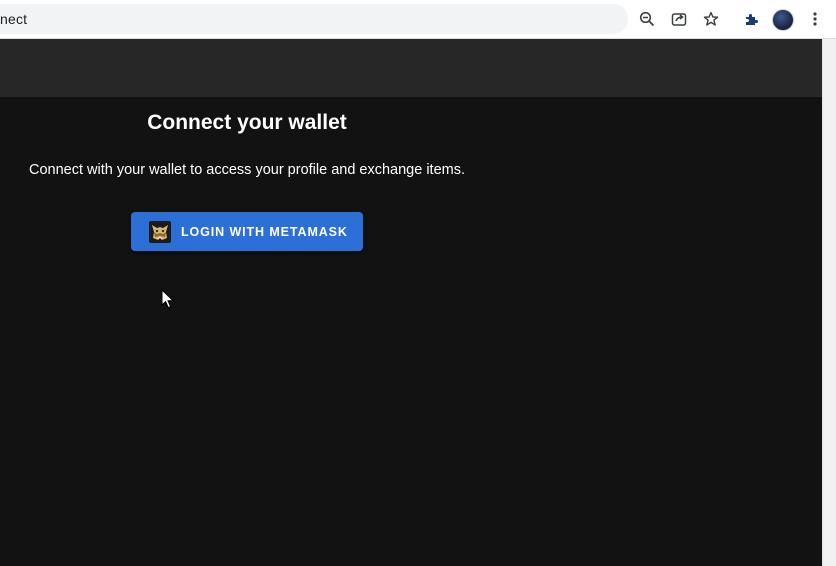 The height and width of the screenshot is (566, 836). I want to click on vertical-scrollbar, so click(829, 302).